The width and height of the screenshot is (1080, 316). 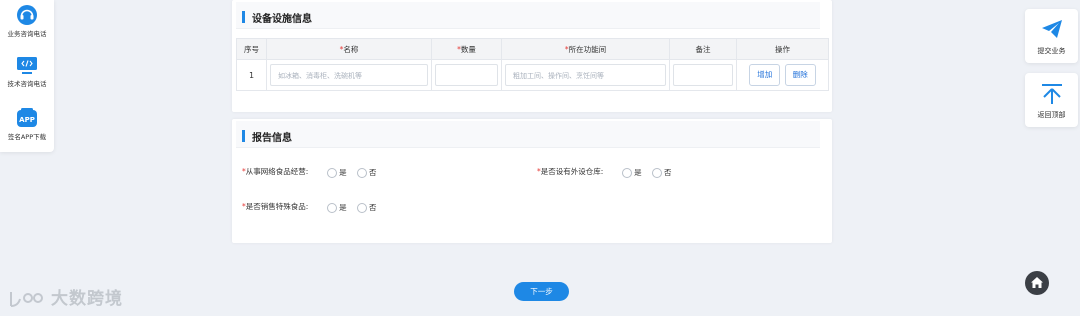 What do you see at coordinates (27, 65) in the screenshot?
I see `code-monitor-icon` at bounding box center [27, 65].